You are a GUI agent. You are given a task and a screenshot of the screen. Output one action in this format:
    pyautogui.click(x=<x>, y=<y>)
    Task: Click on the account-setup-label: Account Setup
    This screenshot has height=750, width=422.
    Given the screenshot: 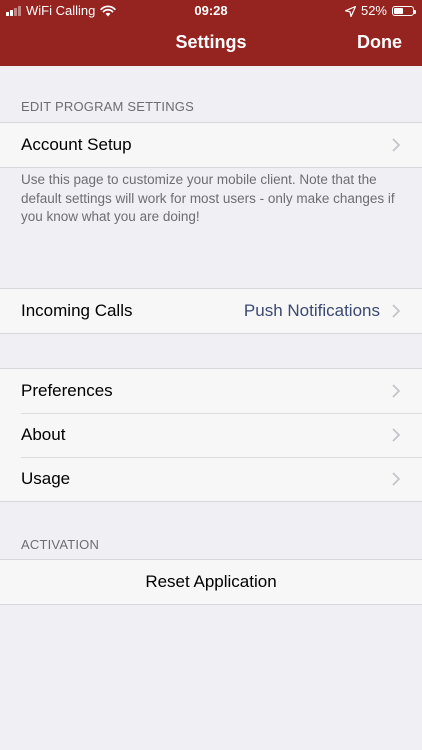 What is the action you would take?
    pyautogui.click(x=76, y=144)
    